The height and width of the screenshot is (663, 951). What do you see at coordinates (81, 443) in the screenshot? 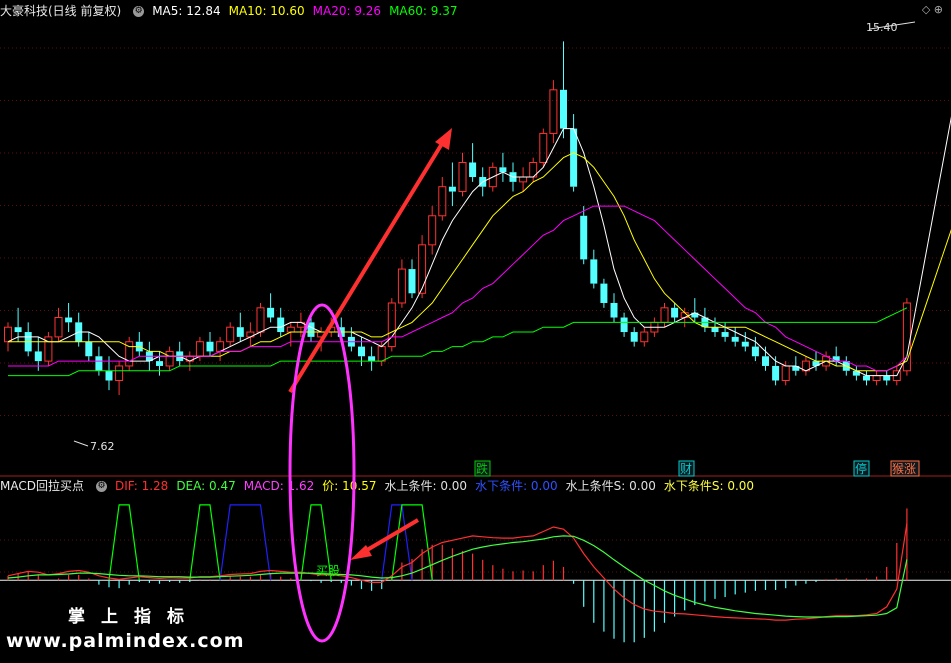
I see `low-pointer-line` at bounding box center [81, 443].